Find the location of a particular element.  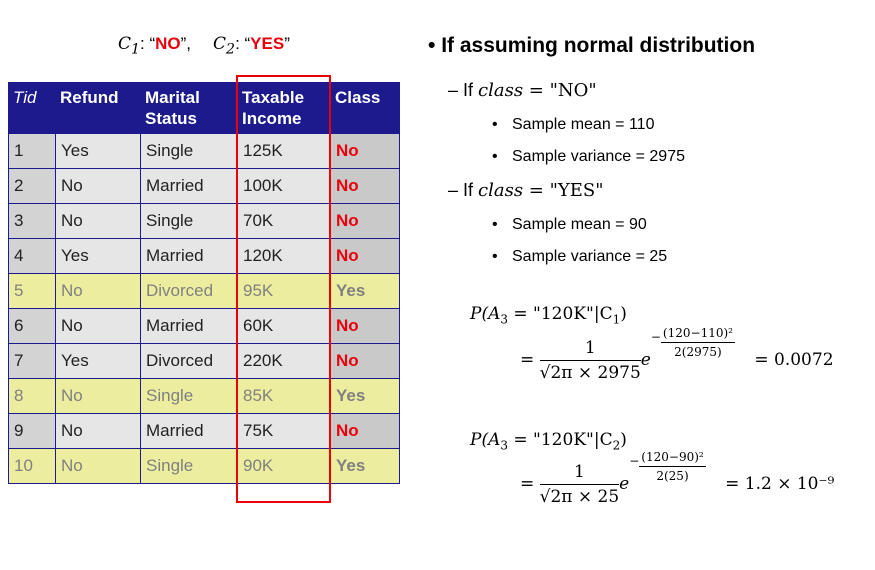

tid-cell: 5 is located at coordinates (32, 291).